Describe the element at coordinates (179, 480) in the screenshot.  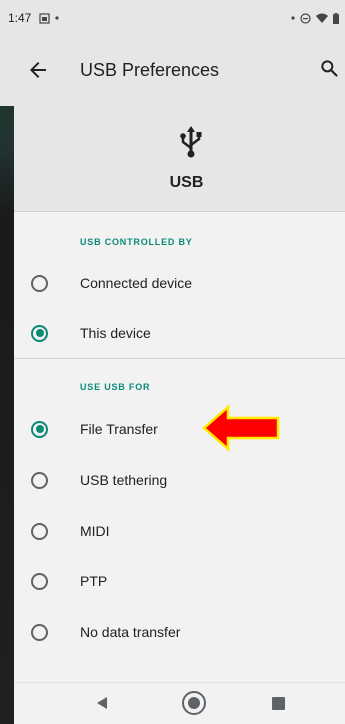
I see `option-usb-tethering: USB tethering` at that location.